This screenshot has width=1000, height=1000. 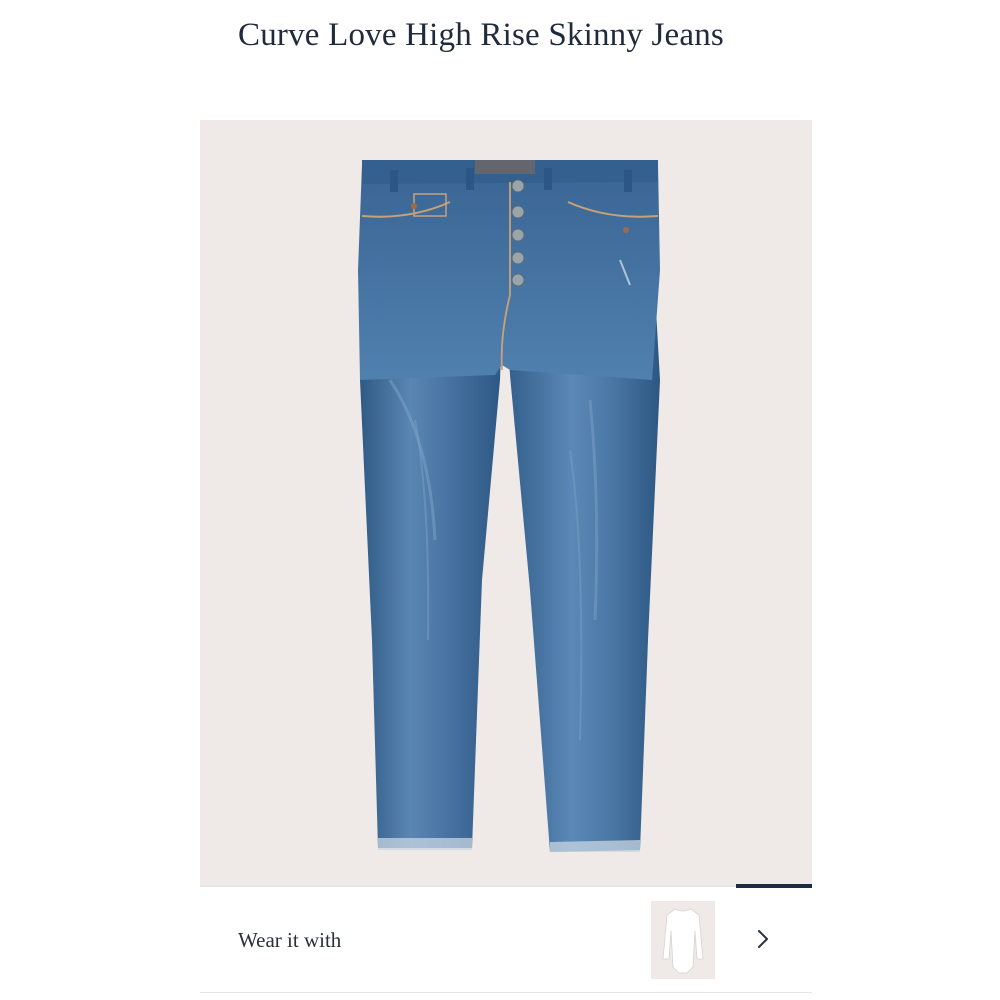 I want to click on carousel-track, so click(x=506, y=886).